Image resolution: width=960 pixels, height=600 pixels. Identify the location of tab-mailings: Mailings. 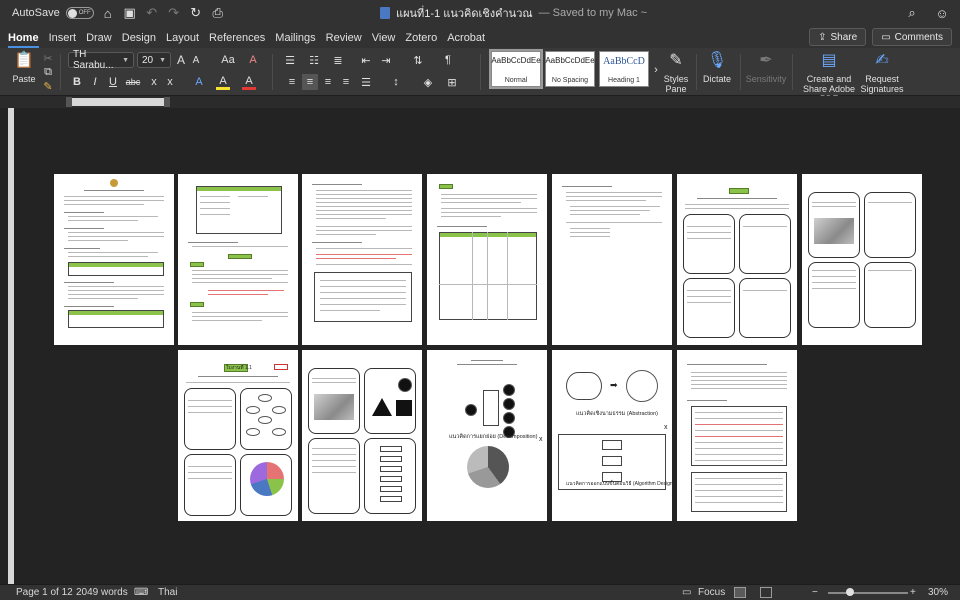
(299, 40).